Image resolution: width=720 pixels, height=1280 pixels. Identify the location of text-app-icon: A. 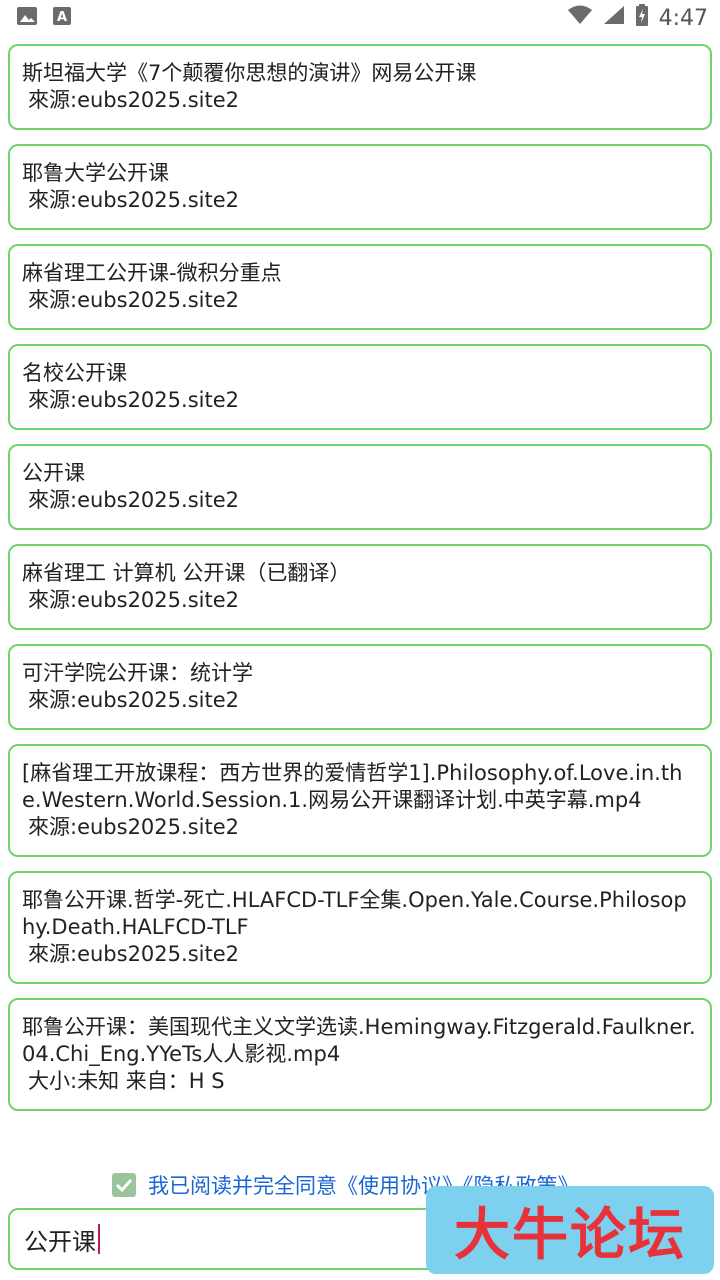
(62, 18).